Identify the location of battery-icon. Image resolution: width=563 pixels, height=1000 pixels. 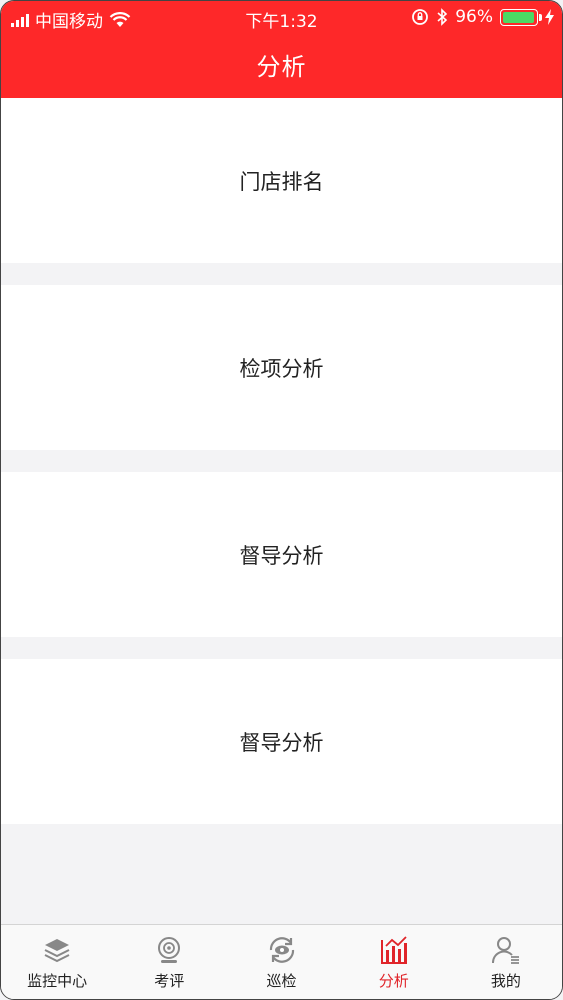
(521, 17).